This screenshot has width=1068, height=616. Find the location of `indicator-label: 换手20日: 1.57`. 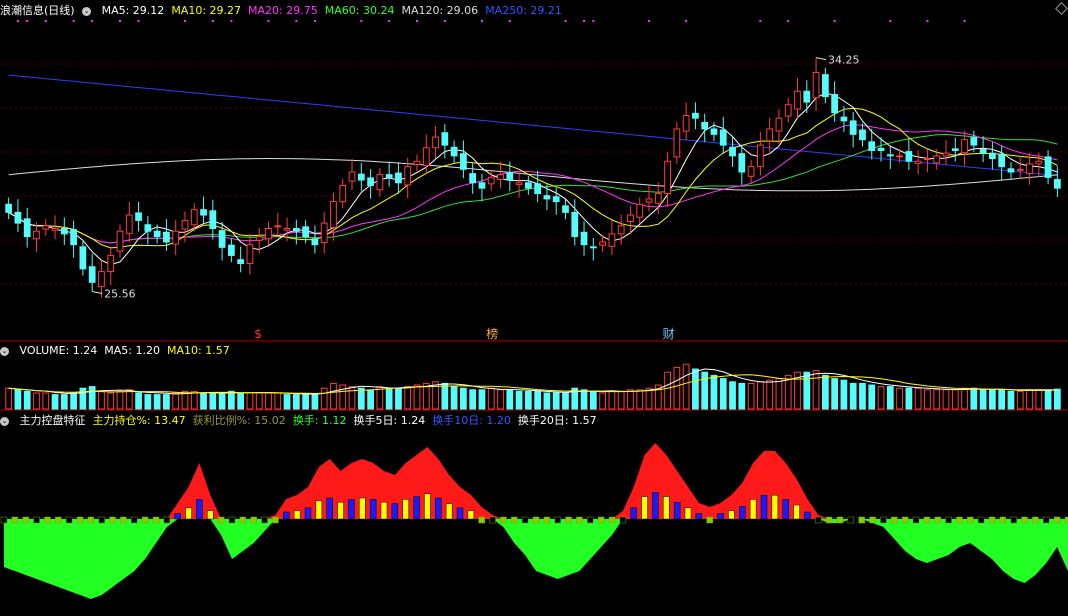

indicator-label: 换手20日: 1.57 is located at coordinates (557, 420).